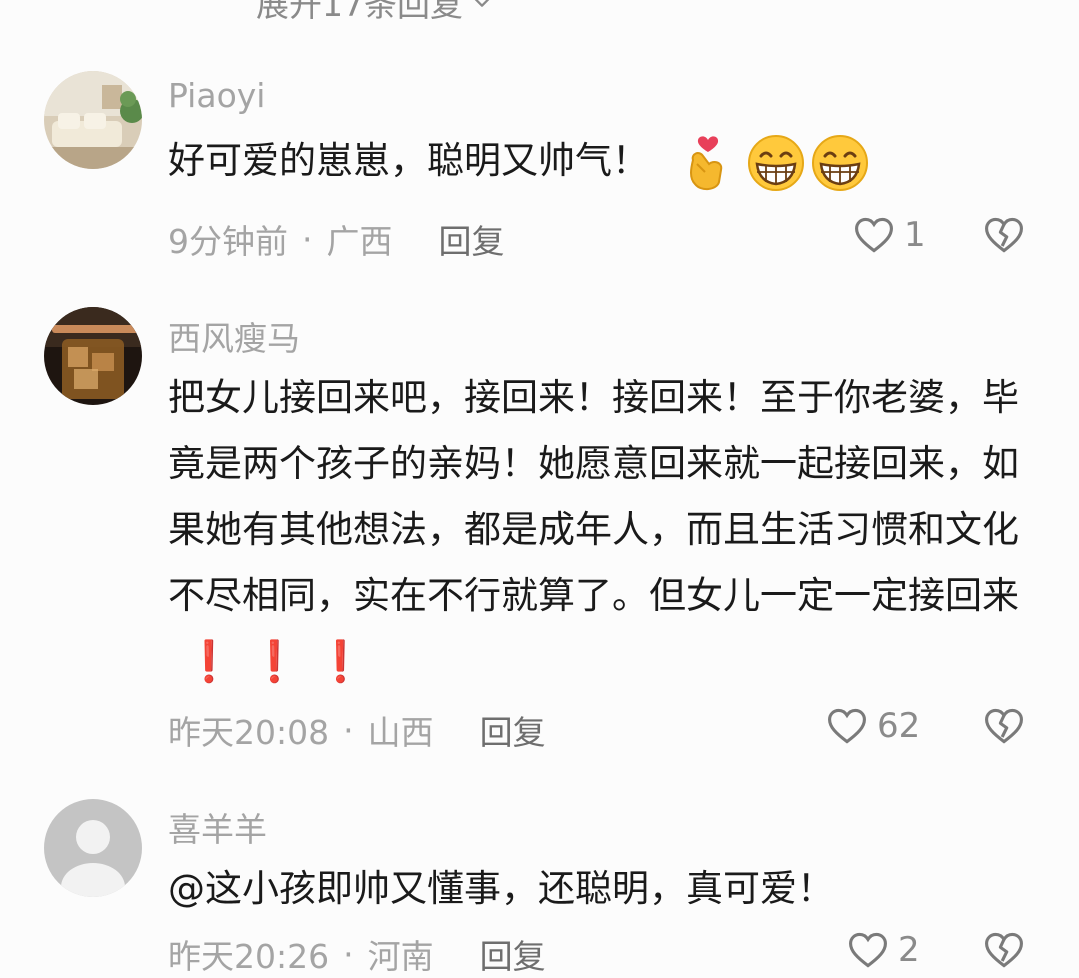 This screenshot has width=1079, height=978. Describe the element at coordinates (482, 3) in the screenshot. I see `chevron-down-icon` at that location.